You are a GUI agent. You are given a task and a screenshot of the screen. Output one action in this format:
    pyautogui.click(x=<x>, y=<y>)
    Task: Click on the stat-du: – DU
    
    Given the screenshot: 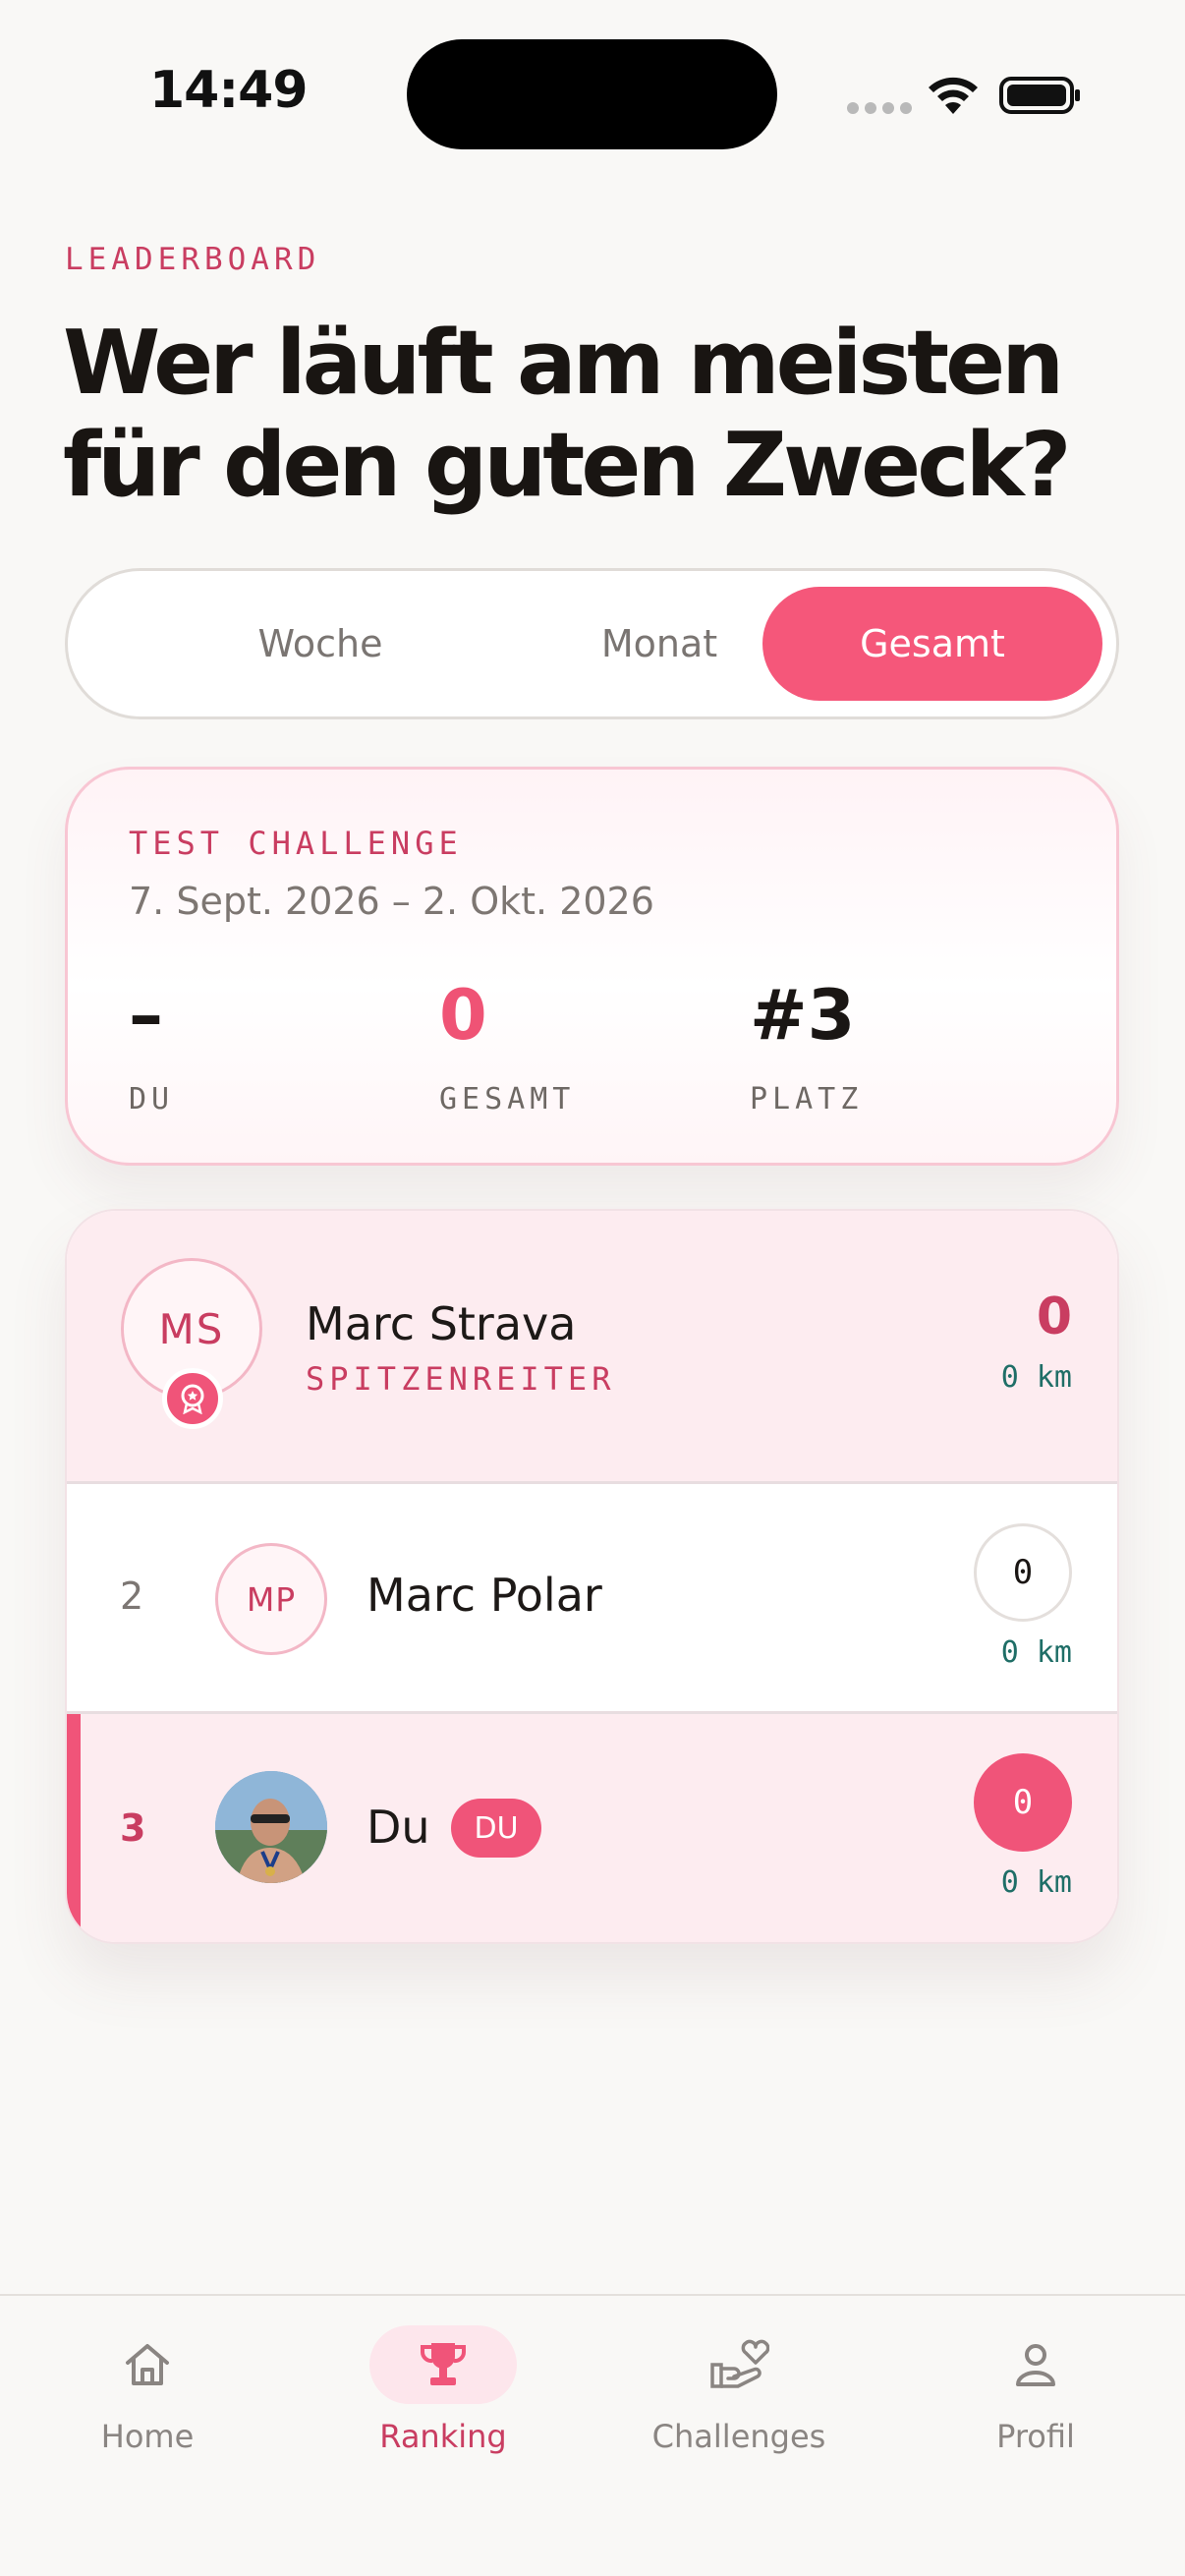 What is the action you would take?
    pyautogui.click(x=152, y=1046)
    